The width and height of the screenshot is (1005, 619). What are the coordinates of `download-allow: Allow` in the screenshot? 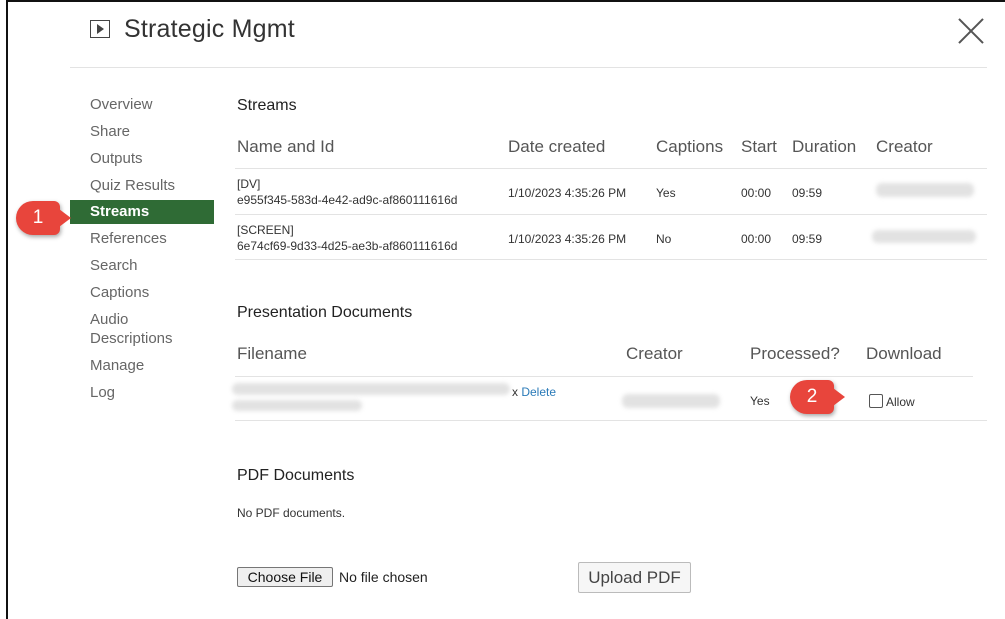 It's located at (892, 402).